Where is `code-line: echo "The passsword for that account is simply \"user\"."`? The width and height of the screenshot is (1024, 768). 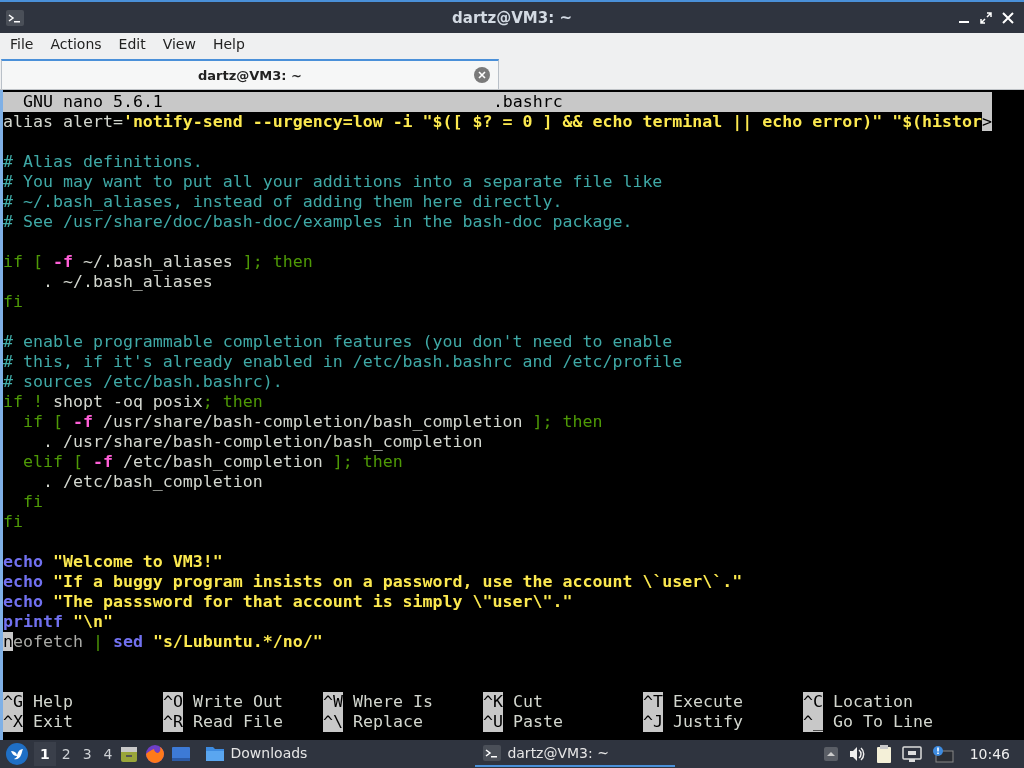 code-line: echo "The passsword for that account is simply \"user\"." is located at coordinates (288, 602).